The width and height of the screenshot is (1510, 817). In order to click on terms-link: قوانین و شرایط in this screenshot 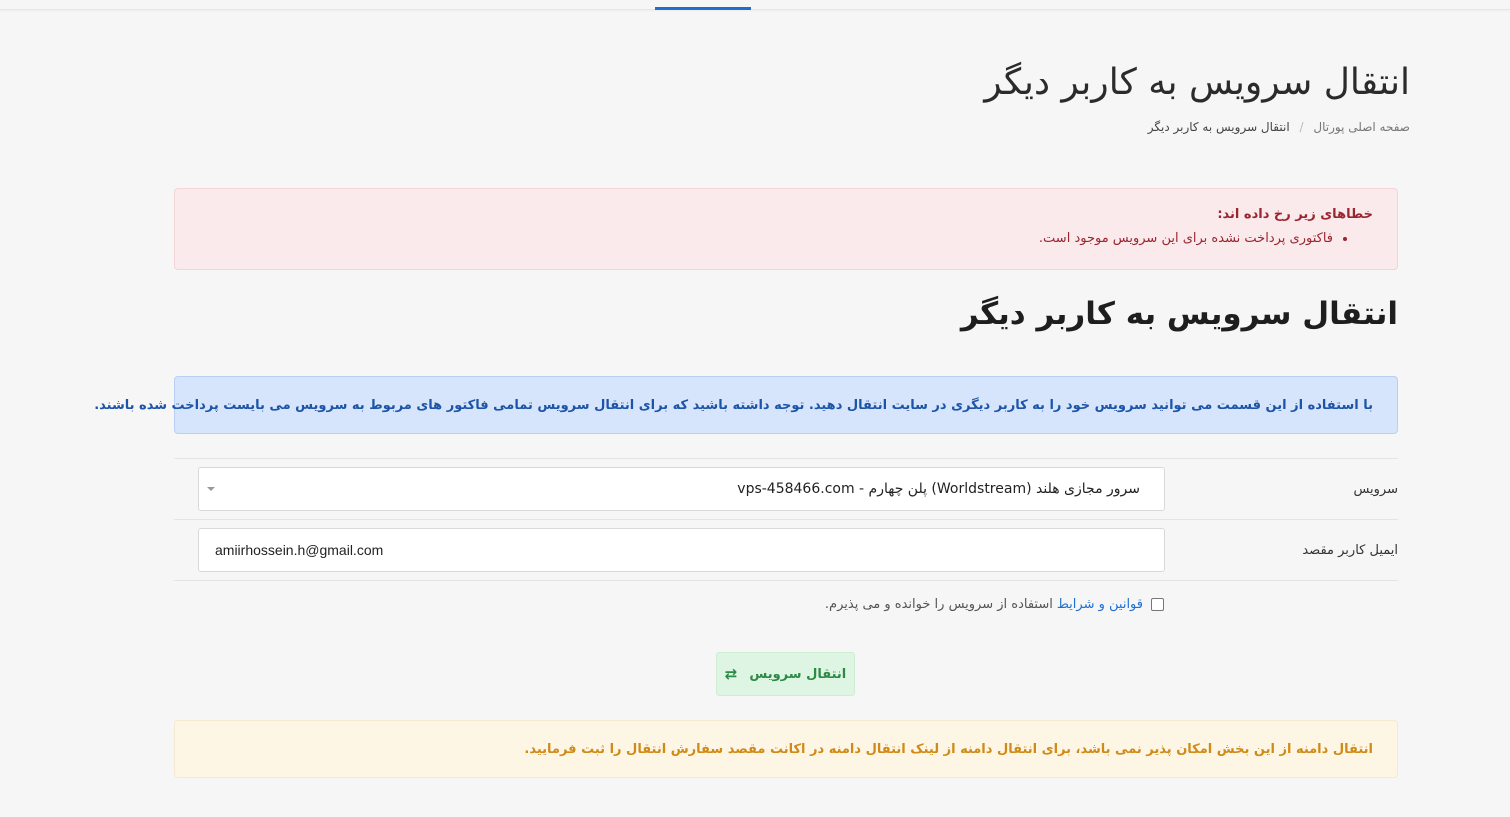, I will do `click(1100, 604)`.